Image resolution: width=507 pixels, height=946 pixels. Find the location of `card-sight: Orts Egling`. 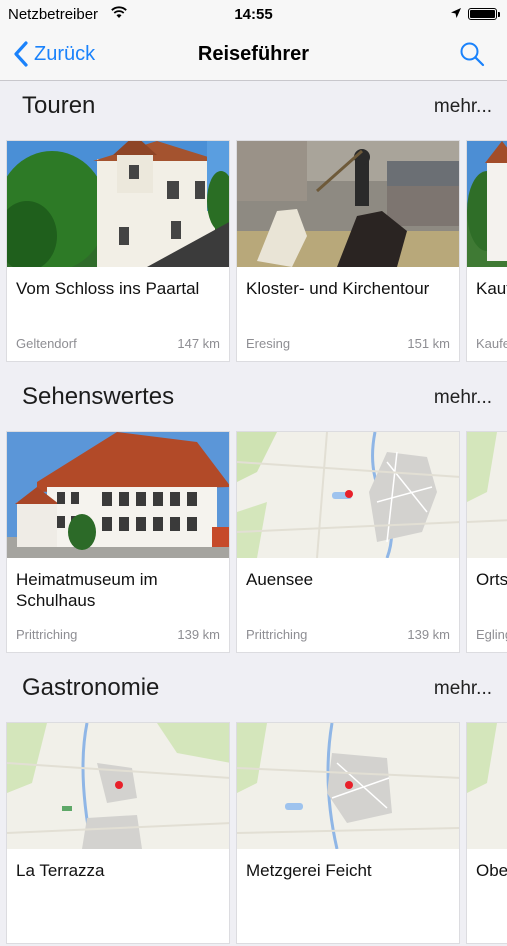

card-sight: Orts Egling is located at coordinates (486, 542).